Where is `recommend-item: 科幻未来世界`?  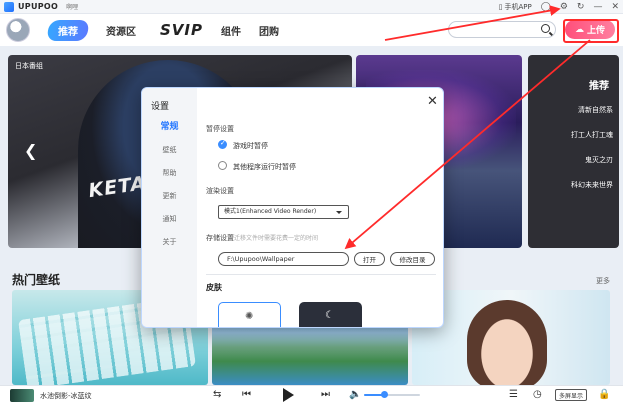 recommend-item: 科幻未来世界 is located at coordinates (592, 185).